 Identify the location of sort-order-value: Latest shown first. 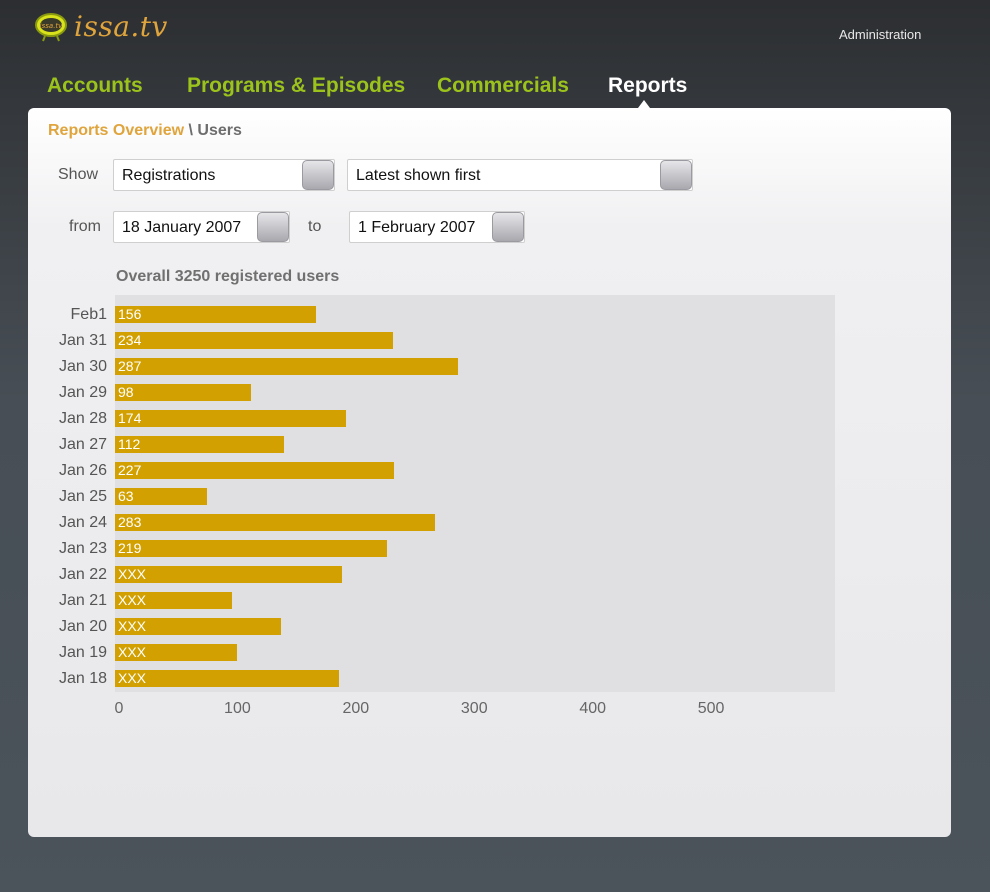
(418, 175).